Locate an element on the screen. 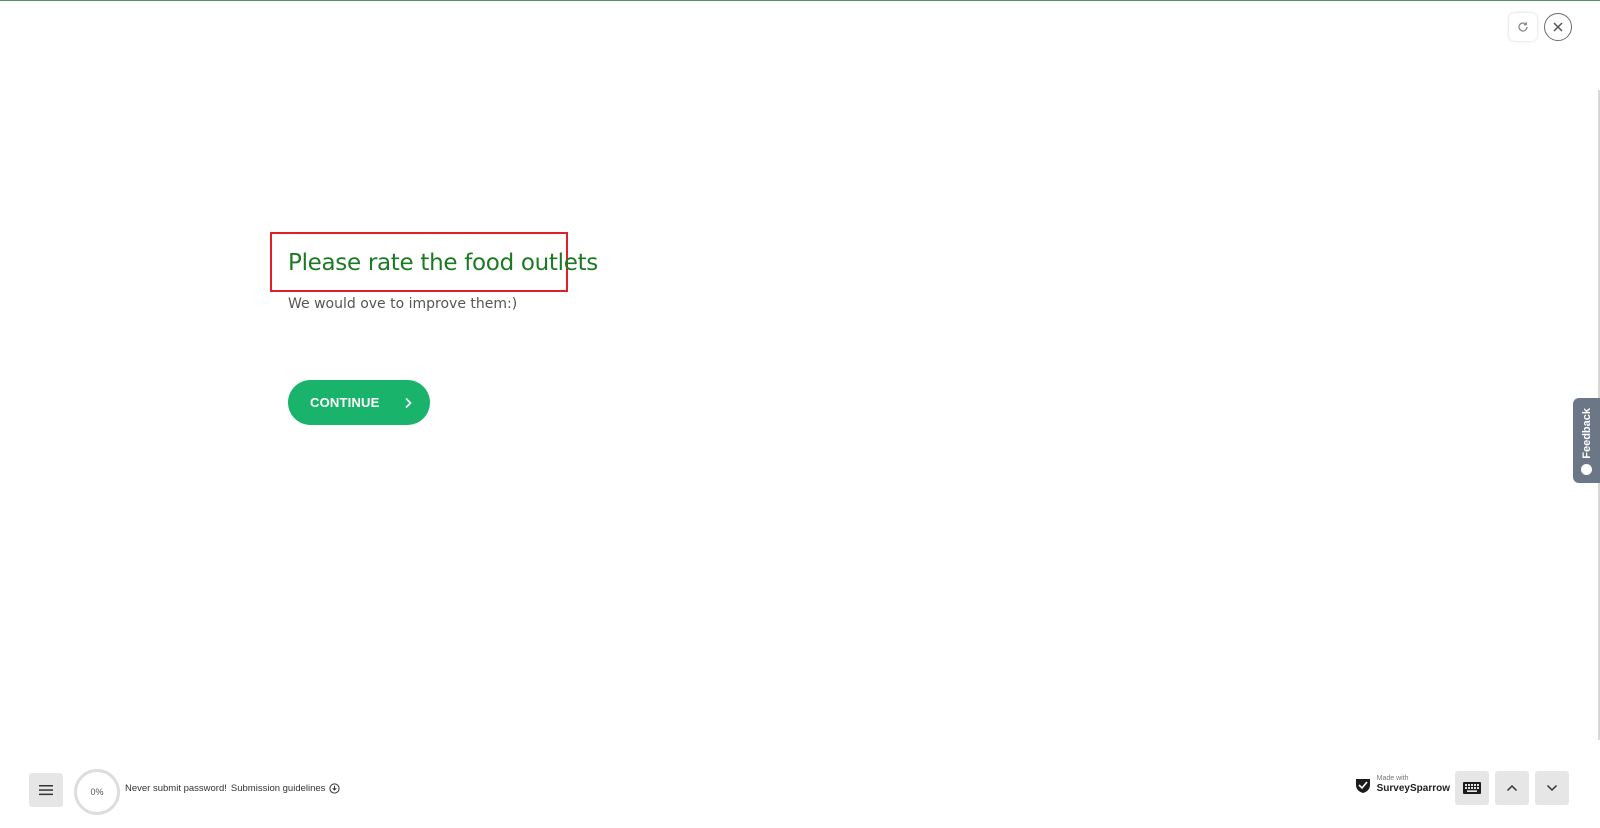 The image size is (1600, 828). continue-button: CONTINUE is located at coordinates (359, 402).